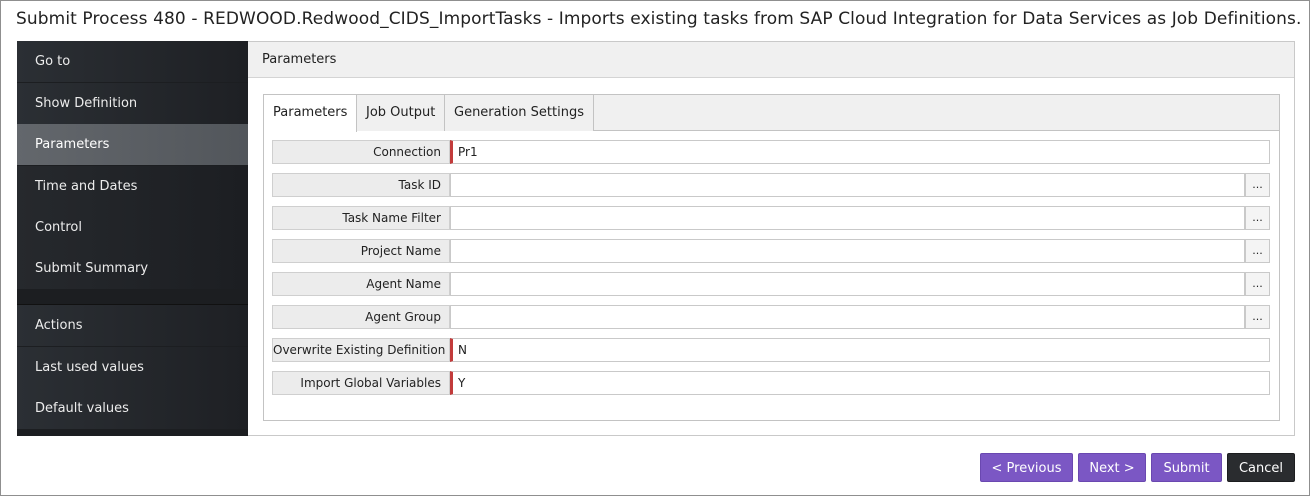  Describe the element at coordinates (132, 408) in the screenshot. I see `sidebar-item-default-values: Default values` at that location.